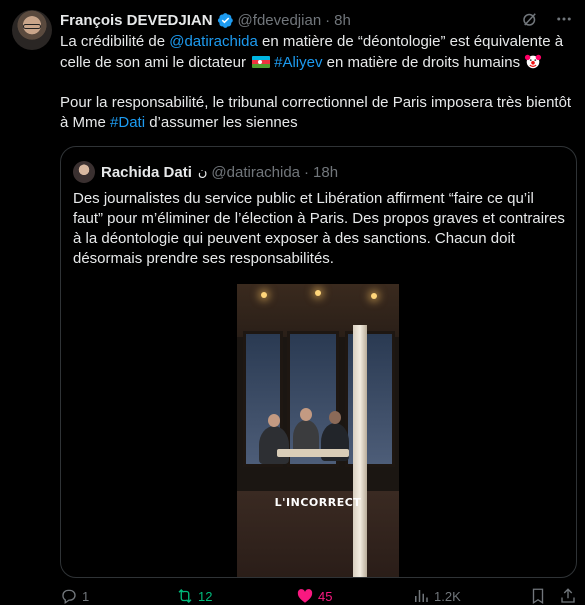  What do you see at coordinates (280, 20) in the screenshot?
I see `author-handle: @fdevedjian` at bounding box center [280, 20].